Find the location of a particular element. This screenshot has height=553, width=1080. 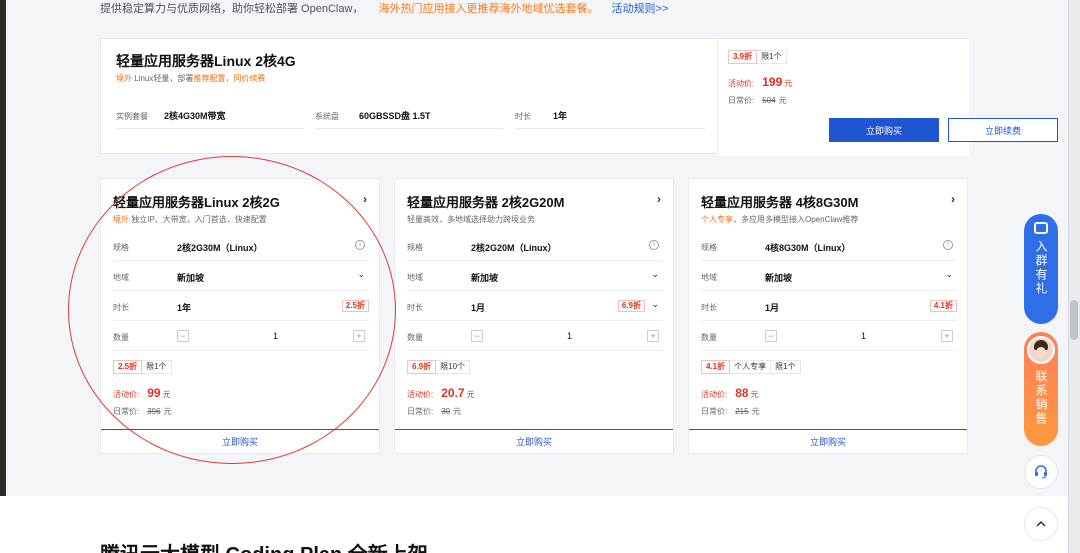

featured-purchase: 3.9折 限1个 活动价: 199 元 日常价: 504 元 立即购买 立即续费 is located at coordinates (887, 97).